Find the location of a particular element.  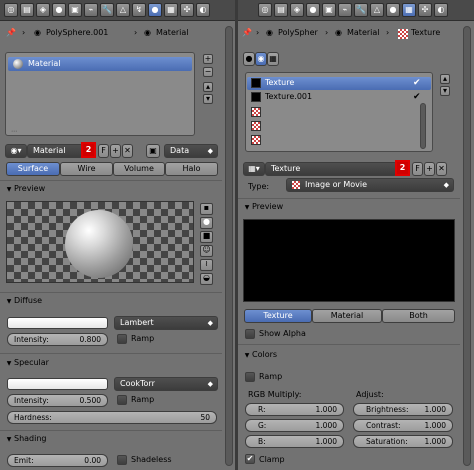

material-name-field: Material is located at coordinates (55, 151).